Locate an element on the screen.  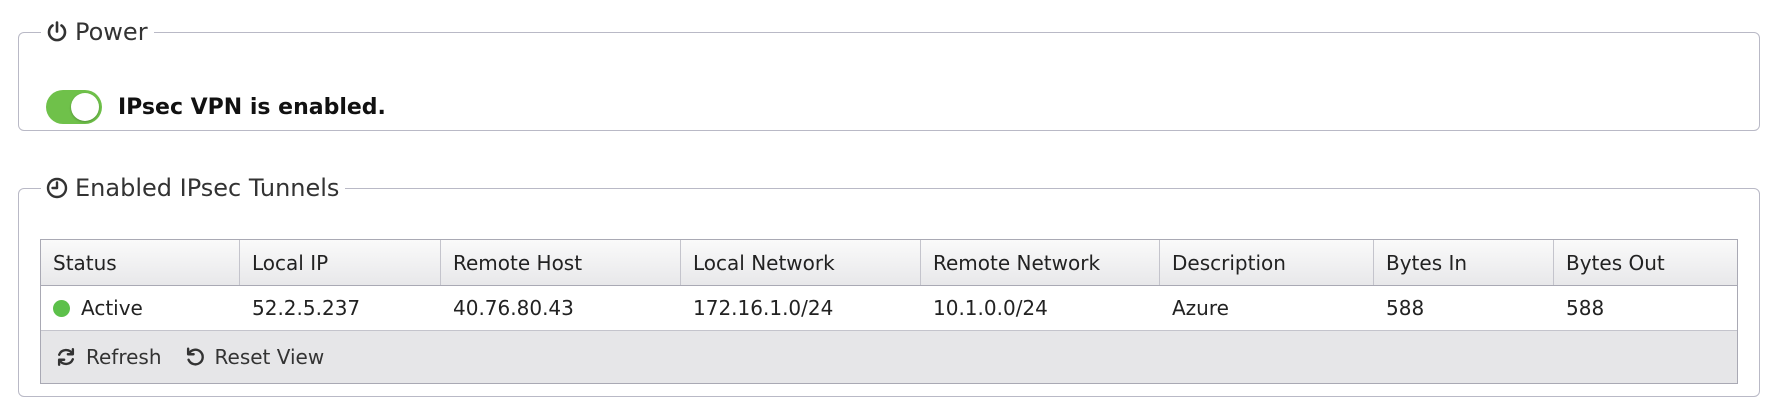
vpn-enable-toggle is located at coordinates (74, 107).